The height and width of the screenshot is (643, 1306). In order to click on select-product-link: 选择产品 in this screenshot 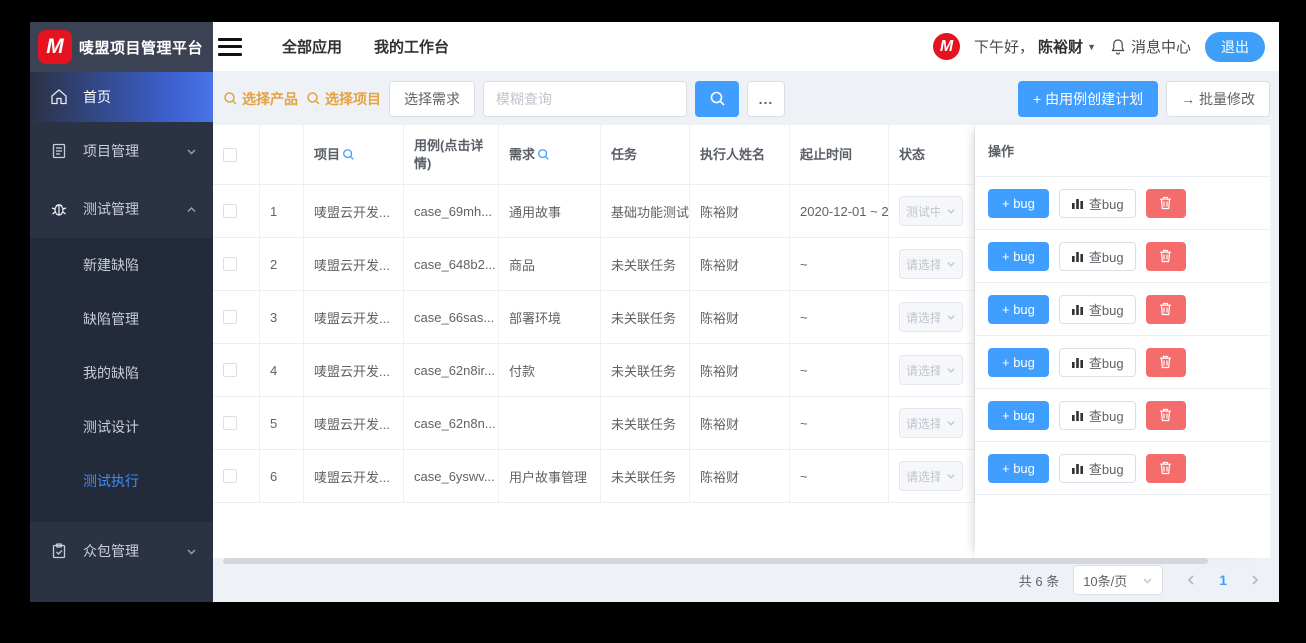, I will do `click(260, 99)`.